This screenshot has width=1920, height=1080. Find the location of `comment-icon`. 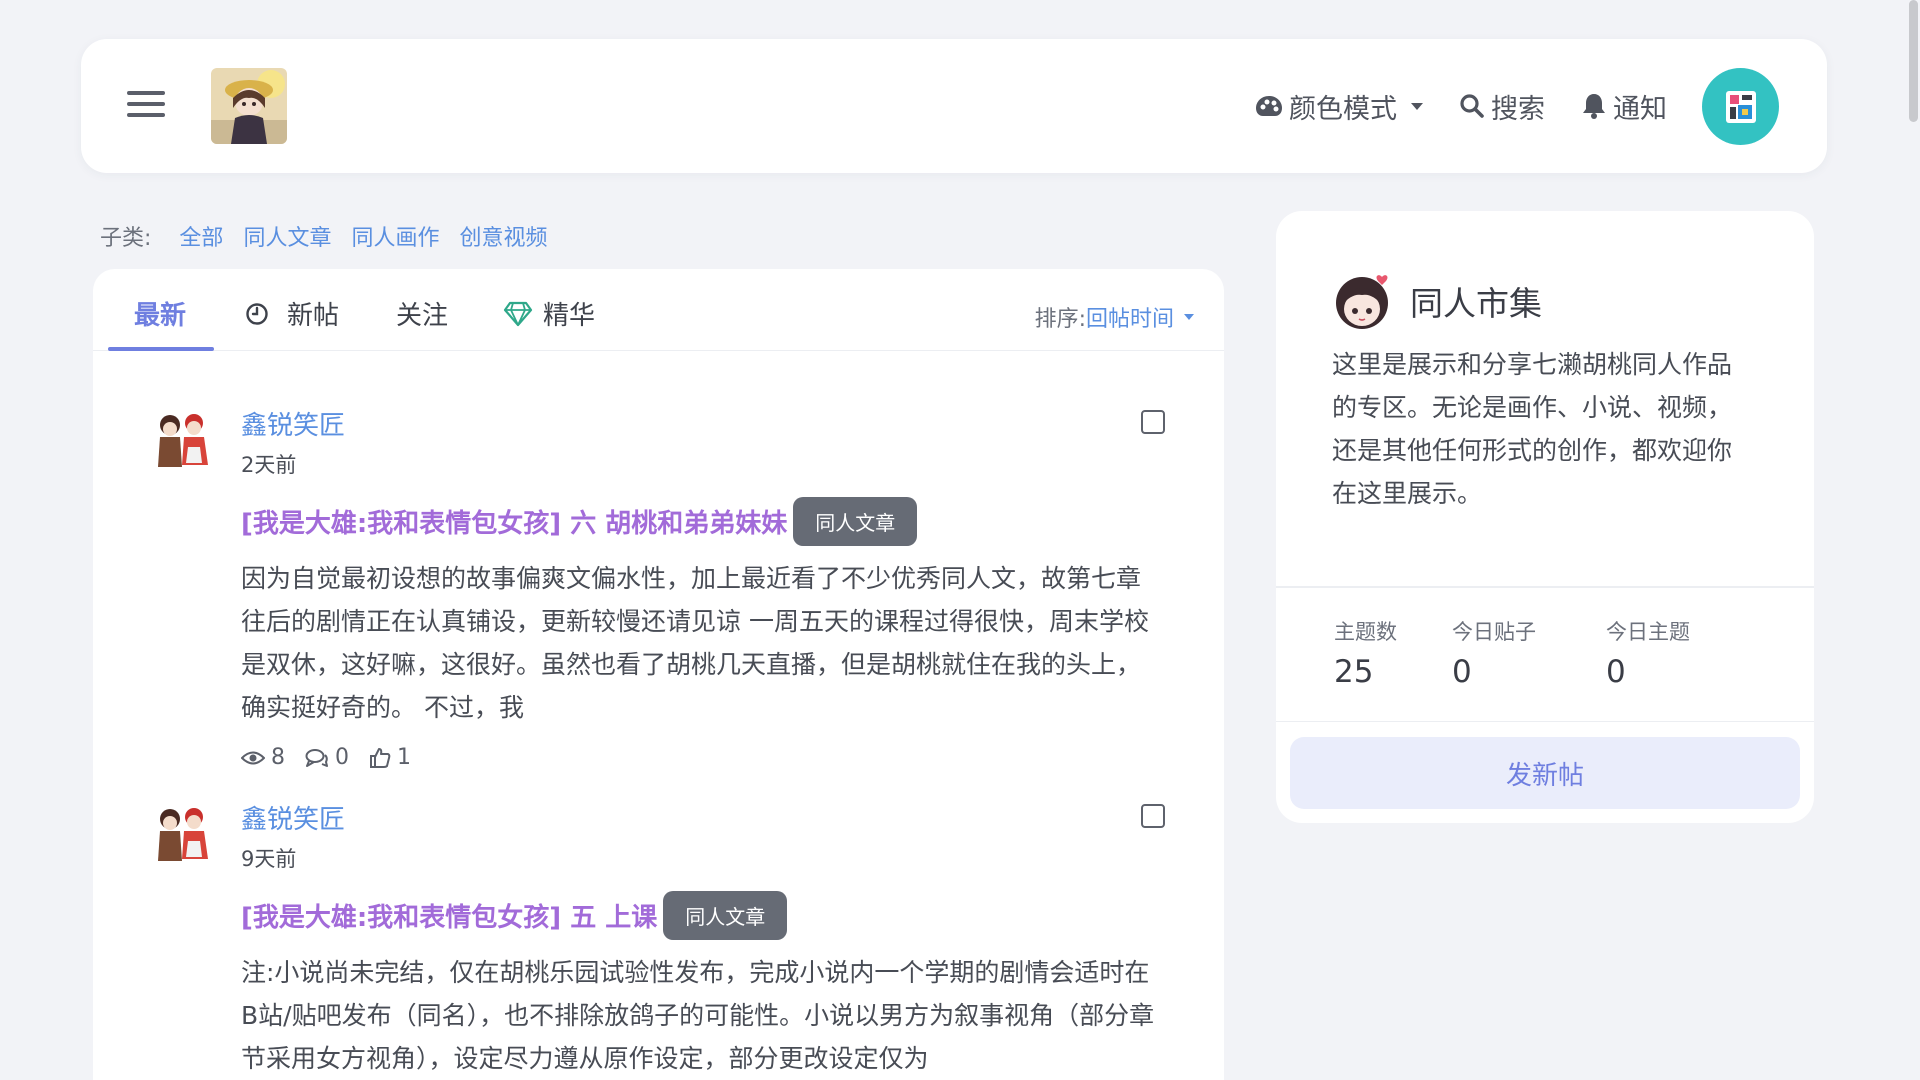

comment-icon is located at coordinates (316, 757).